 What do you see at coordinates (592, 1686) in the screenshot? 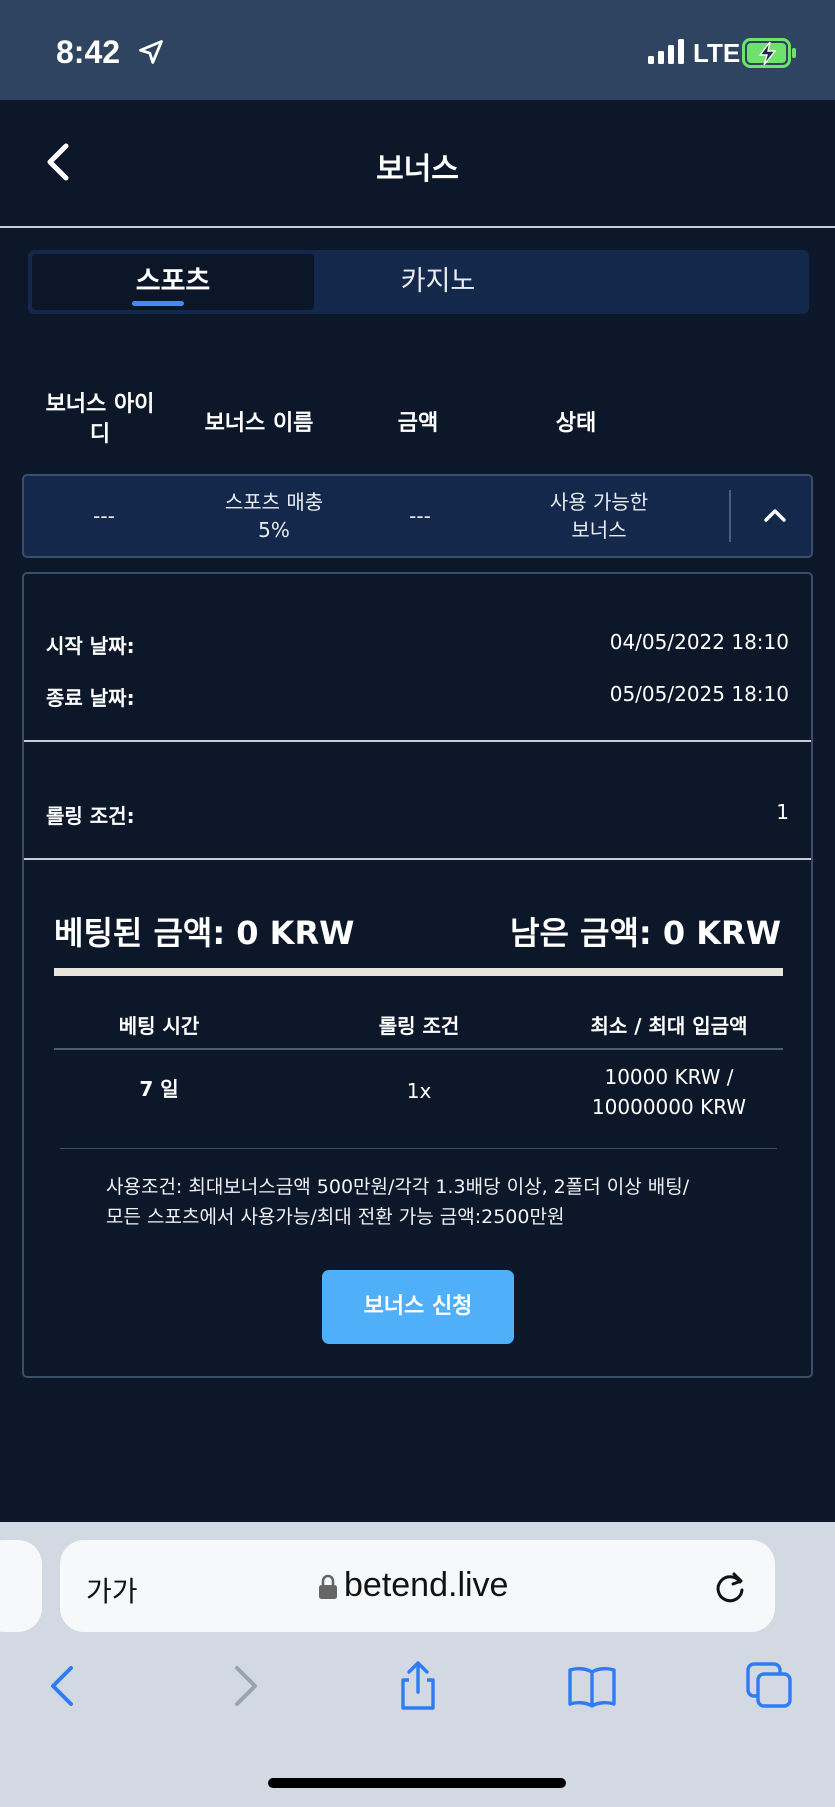
I see `bookmarks-icon` at bounding box center [592, 1686].